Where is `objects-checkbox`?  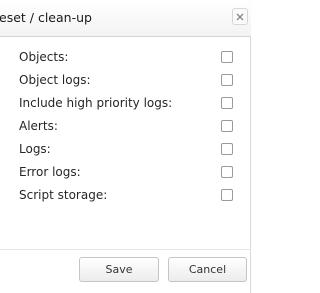
objects-checkbox is located at coordinates (227, 57).